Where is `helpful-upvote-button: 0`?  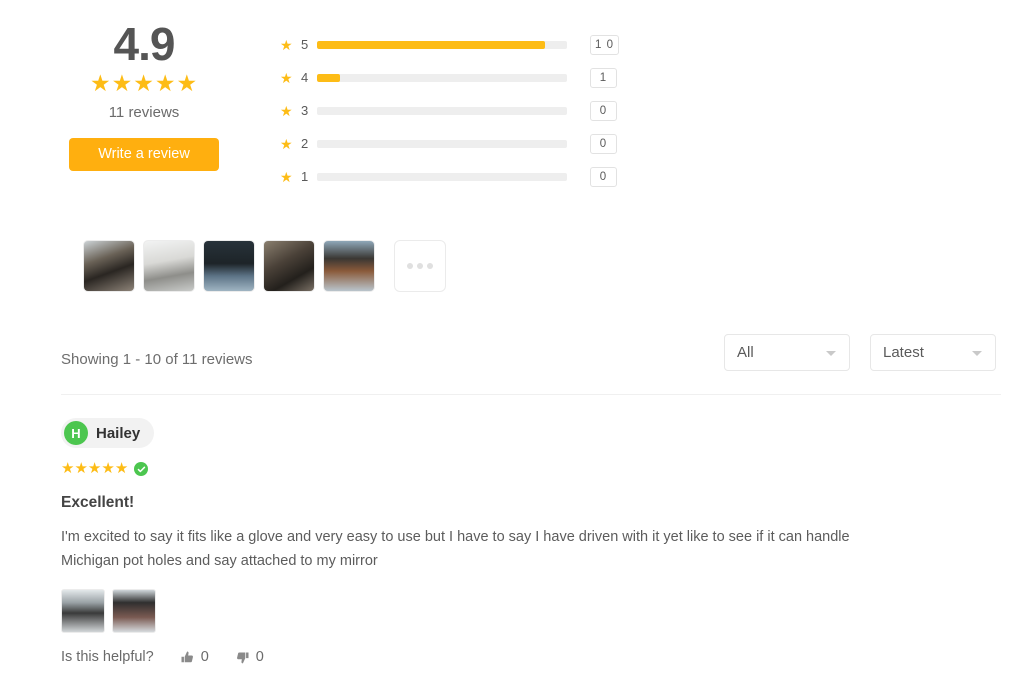 helpful-upvote-button: 0 is located at coordinates (194, 657).